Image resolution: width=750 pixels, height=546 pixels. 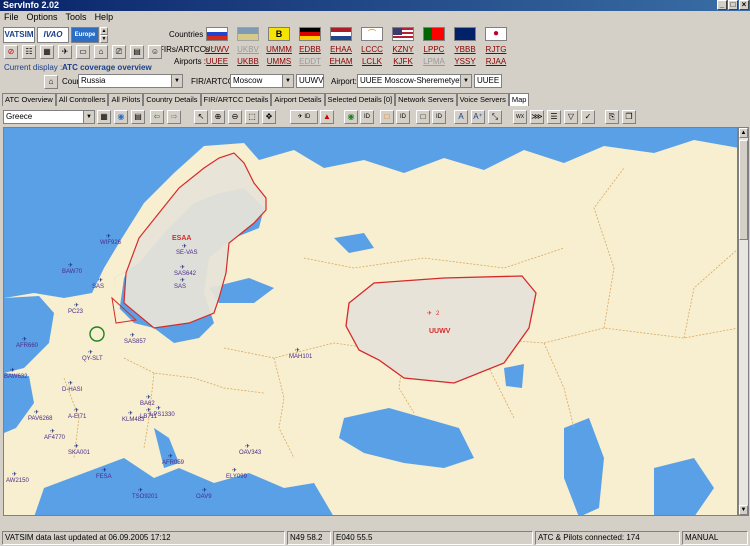 I want to click on font-larger-icon: A⁺, so click(x=478, y=117).